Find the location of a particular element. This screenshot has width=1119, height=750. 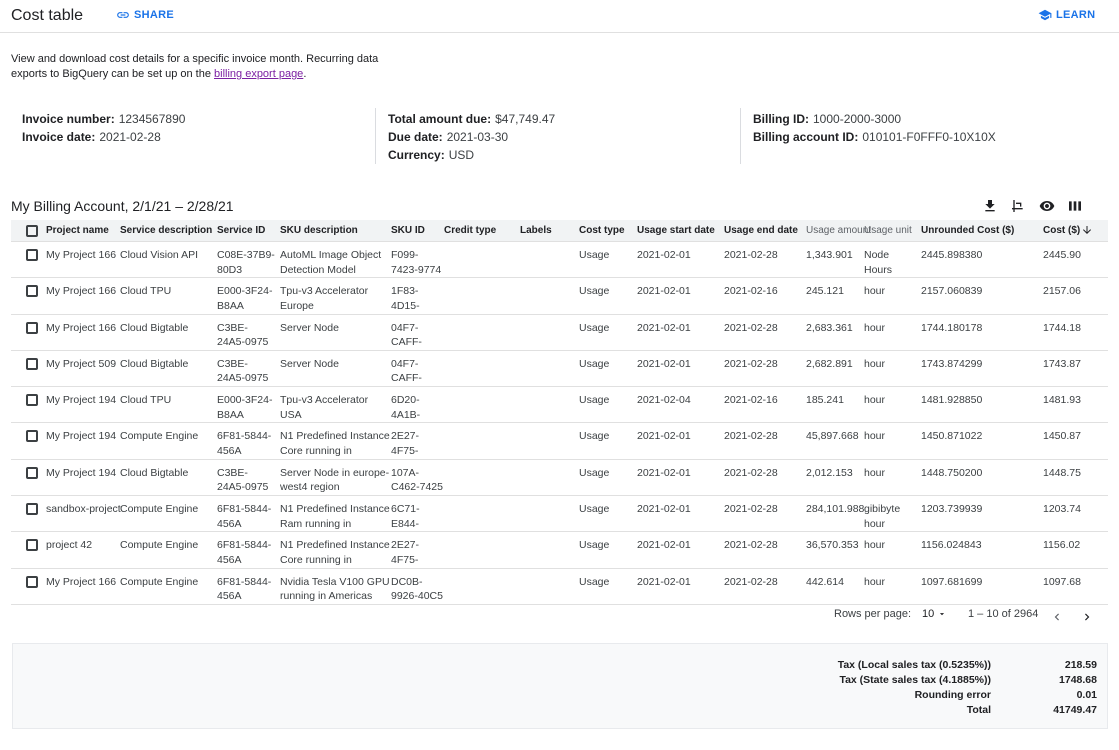

cell-project-name: My Project 509 is located at coordinates (81, 363).